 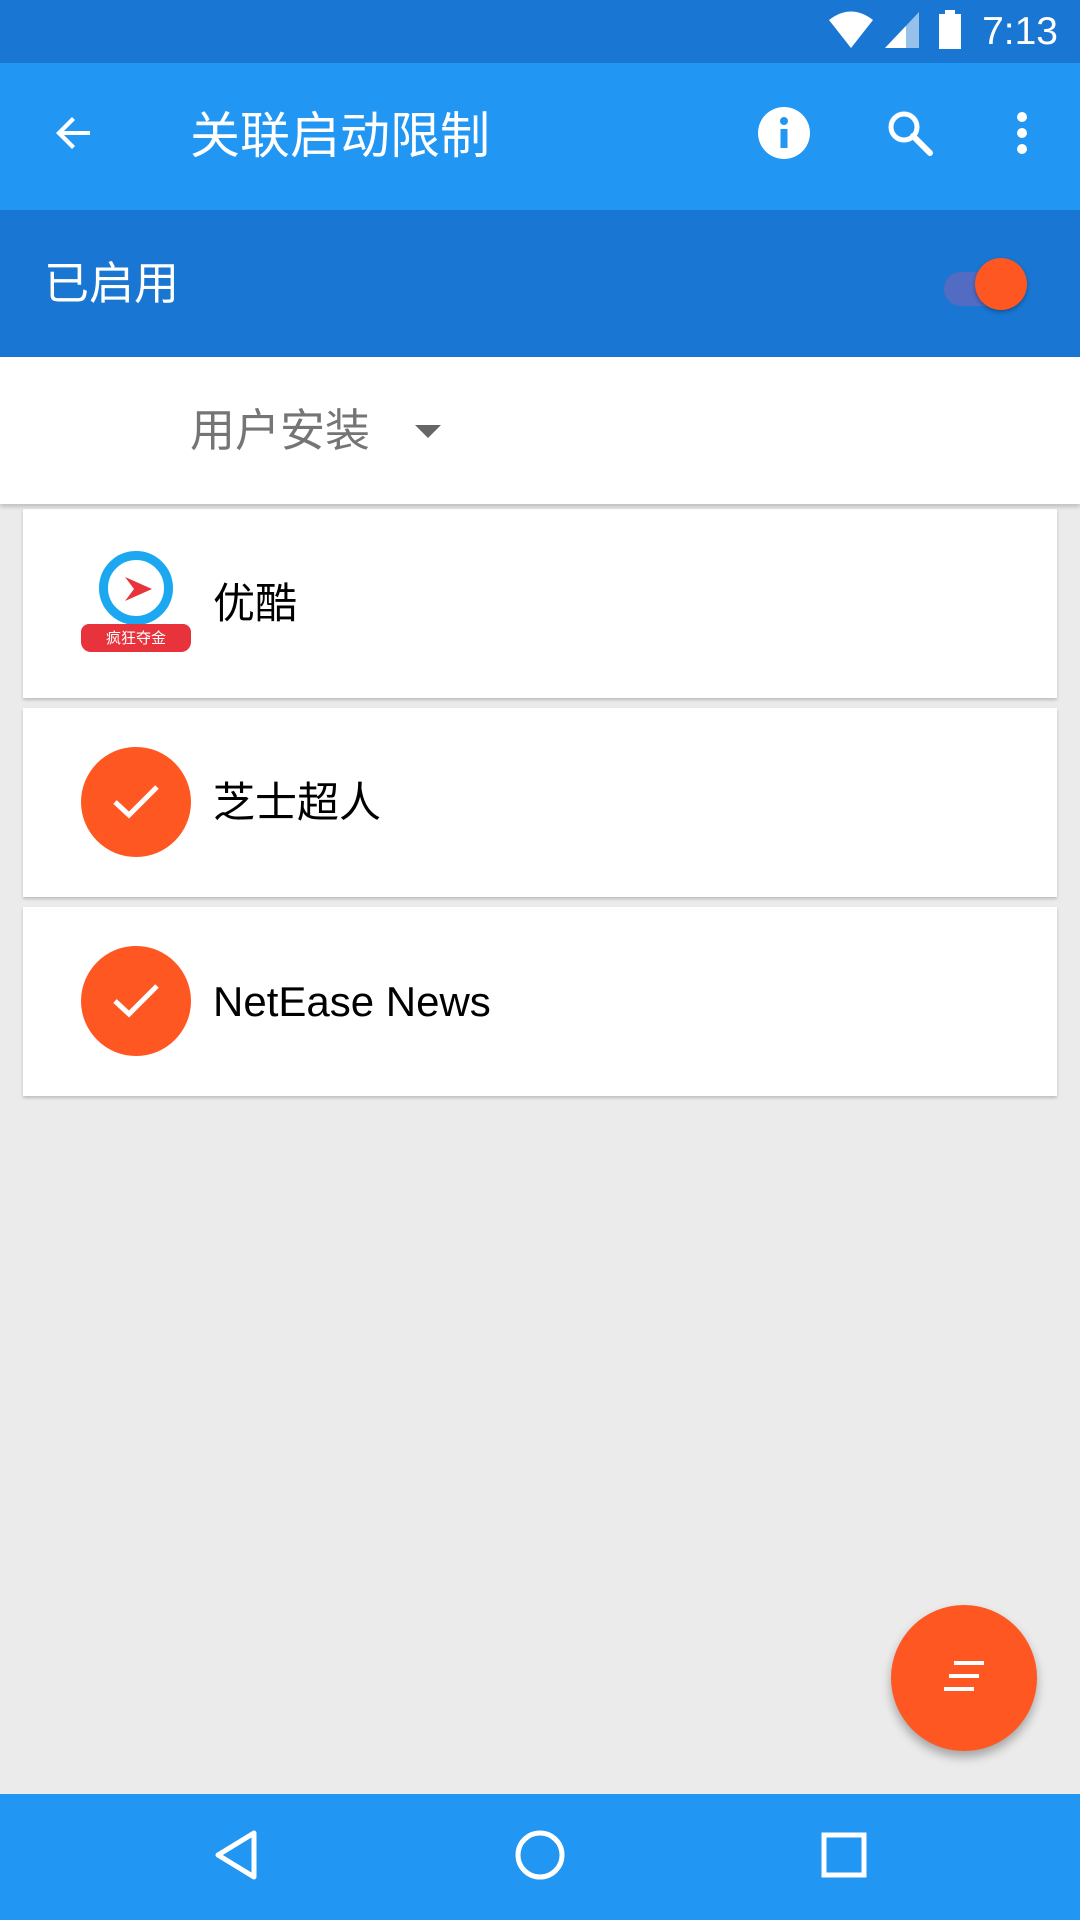 I want to click on sort-icon, so click(x=964, y=1678).